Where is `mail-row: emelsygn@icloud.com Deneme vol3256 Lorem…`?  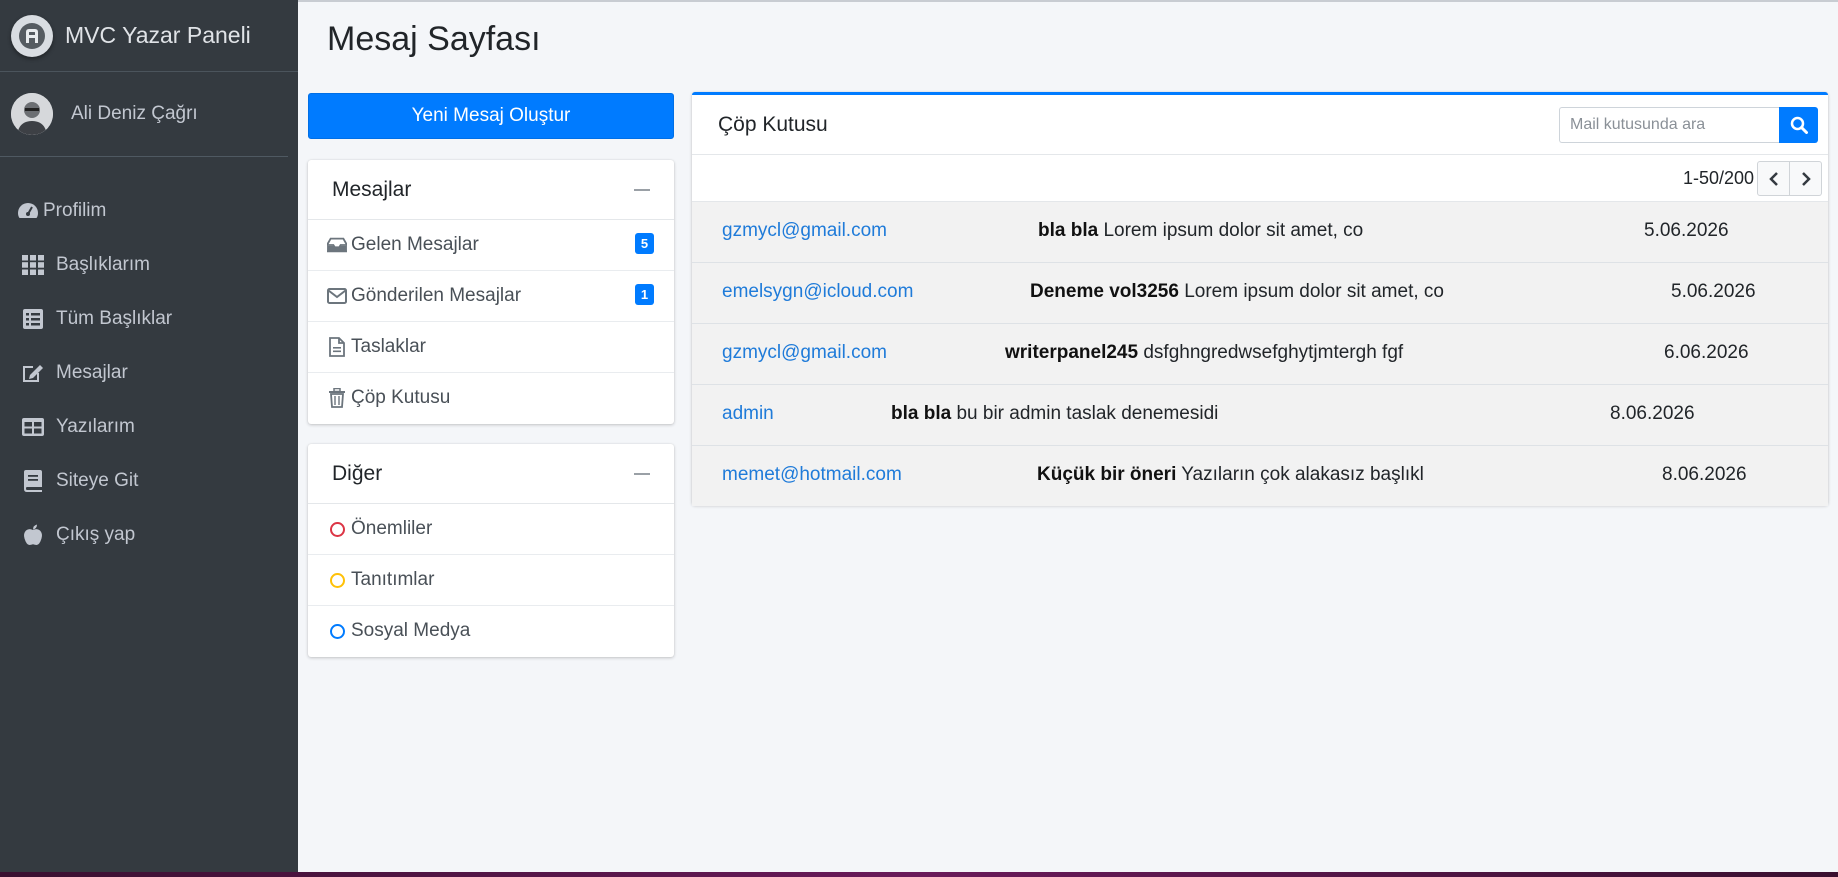 mail-row: emelsygn@icloud.com Deneme vol3256 Lorem… is located at coordinates (1260, 293).